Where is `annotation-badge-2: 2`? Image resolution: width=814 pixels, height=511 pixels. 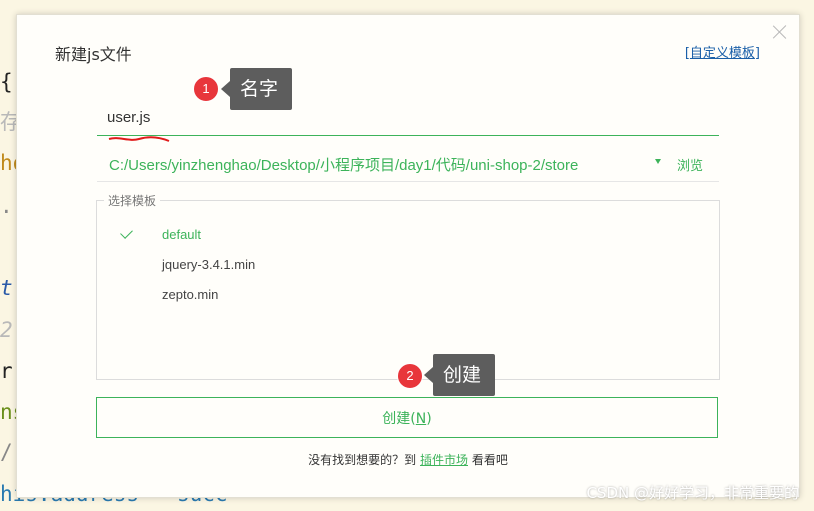 annotation-badge-2: 2 is located at coordinates (410, 376).